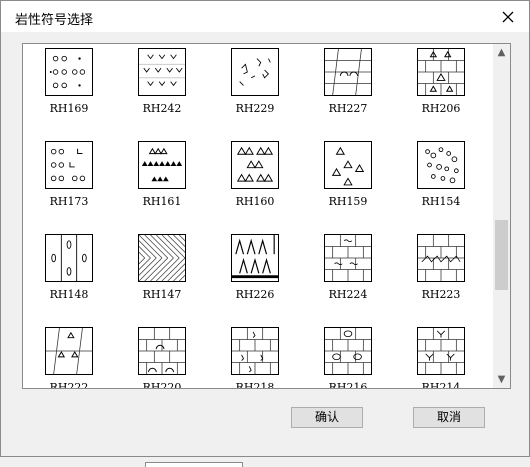 The width and height of the screenshot is (530, 467). Describe the element at coordinates (501, 52) in the screenshot. I see `scroll-up-arrow-icon: ▲` at that location.